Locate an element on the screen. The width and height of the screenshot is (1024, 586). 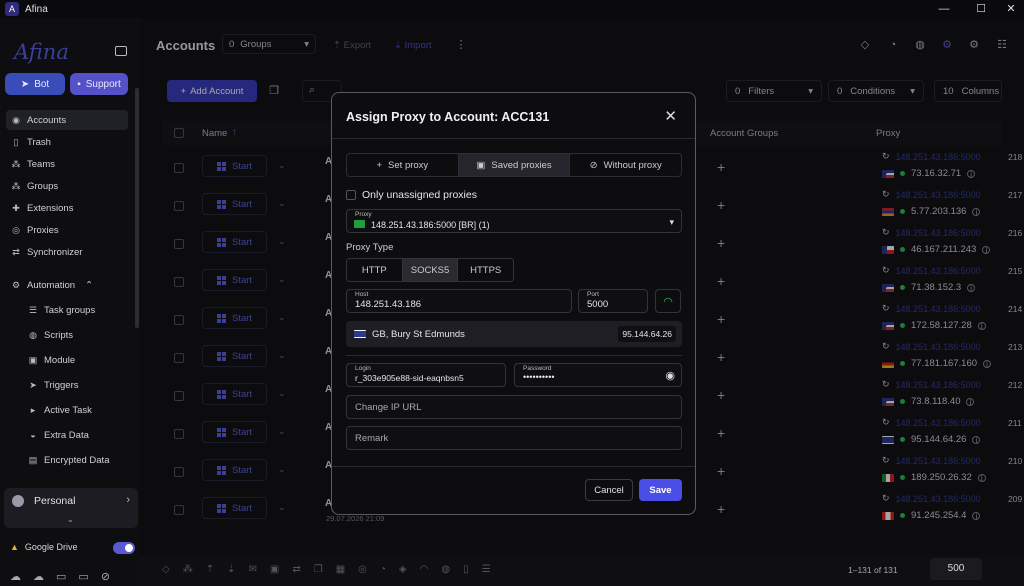
proxy-type-socks5: SOCKS5 is located at coordinates (430, 270).